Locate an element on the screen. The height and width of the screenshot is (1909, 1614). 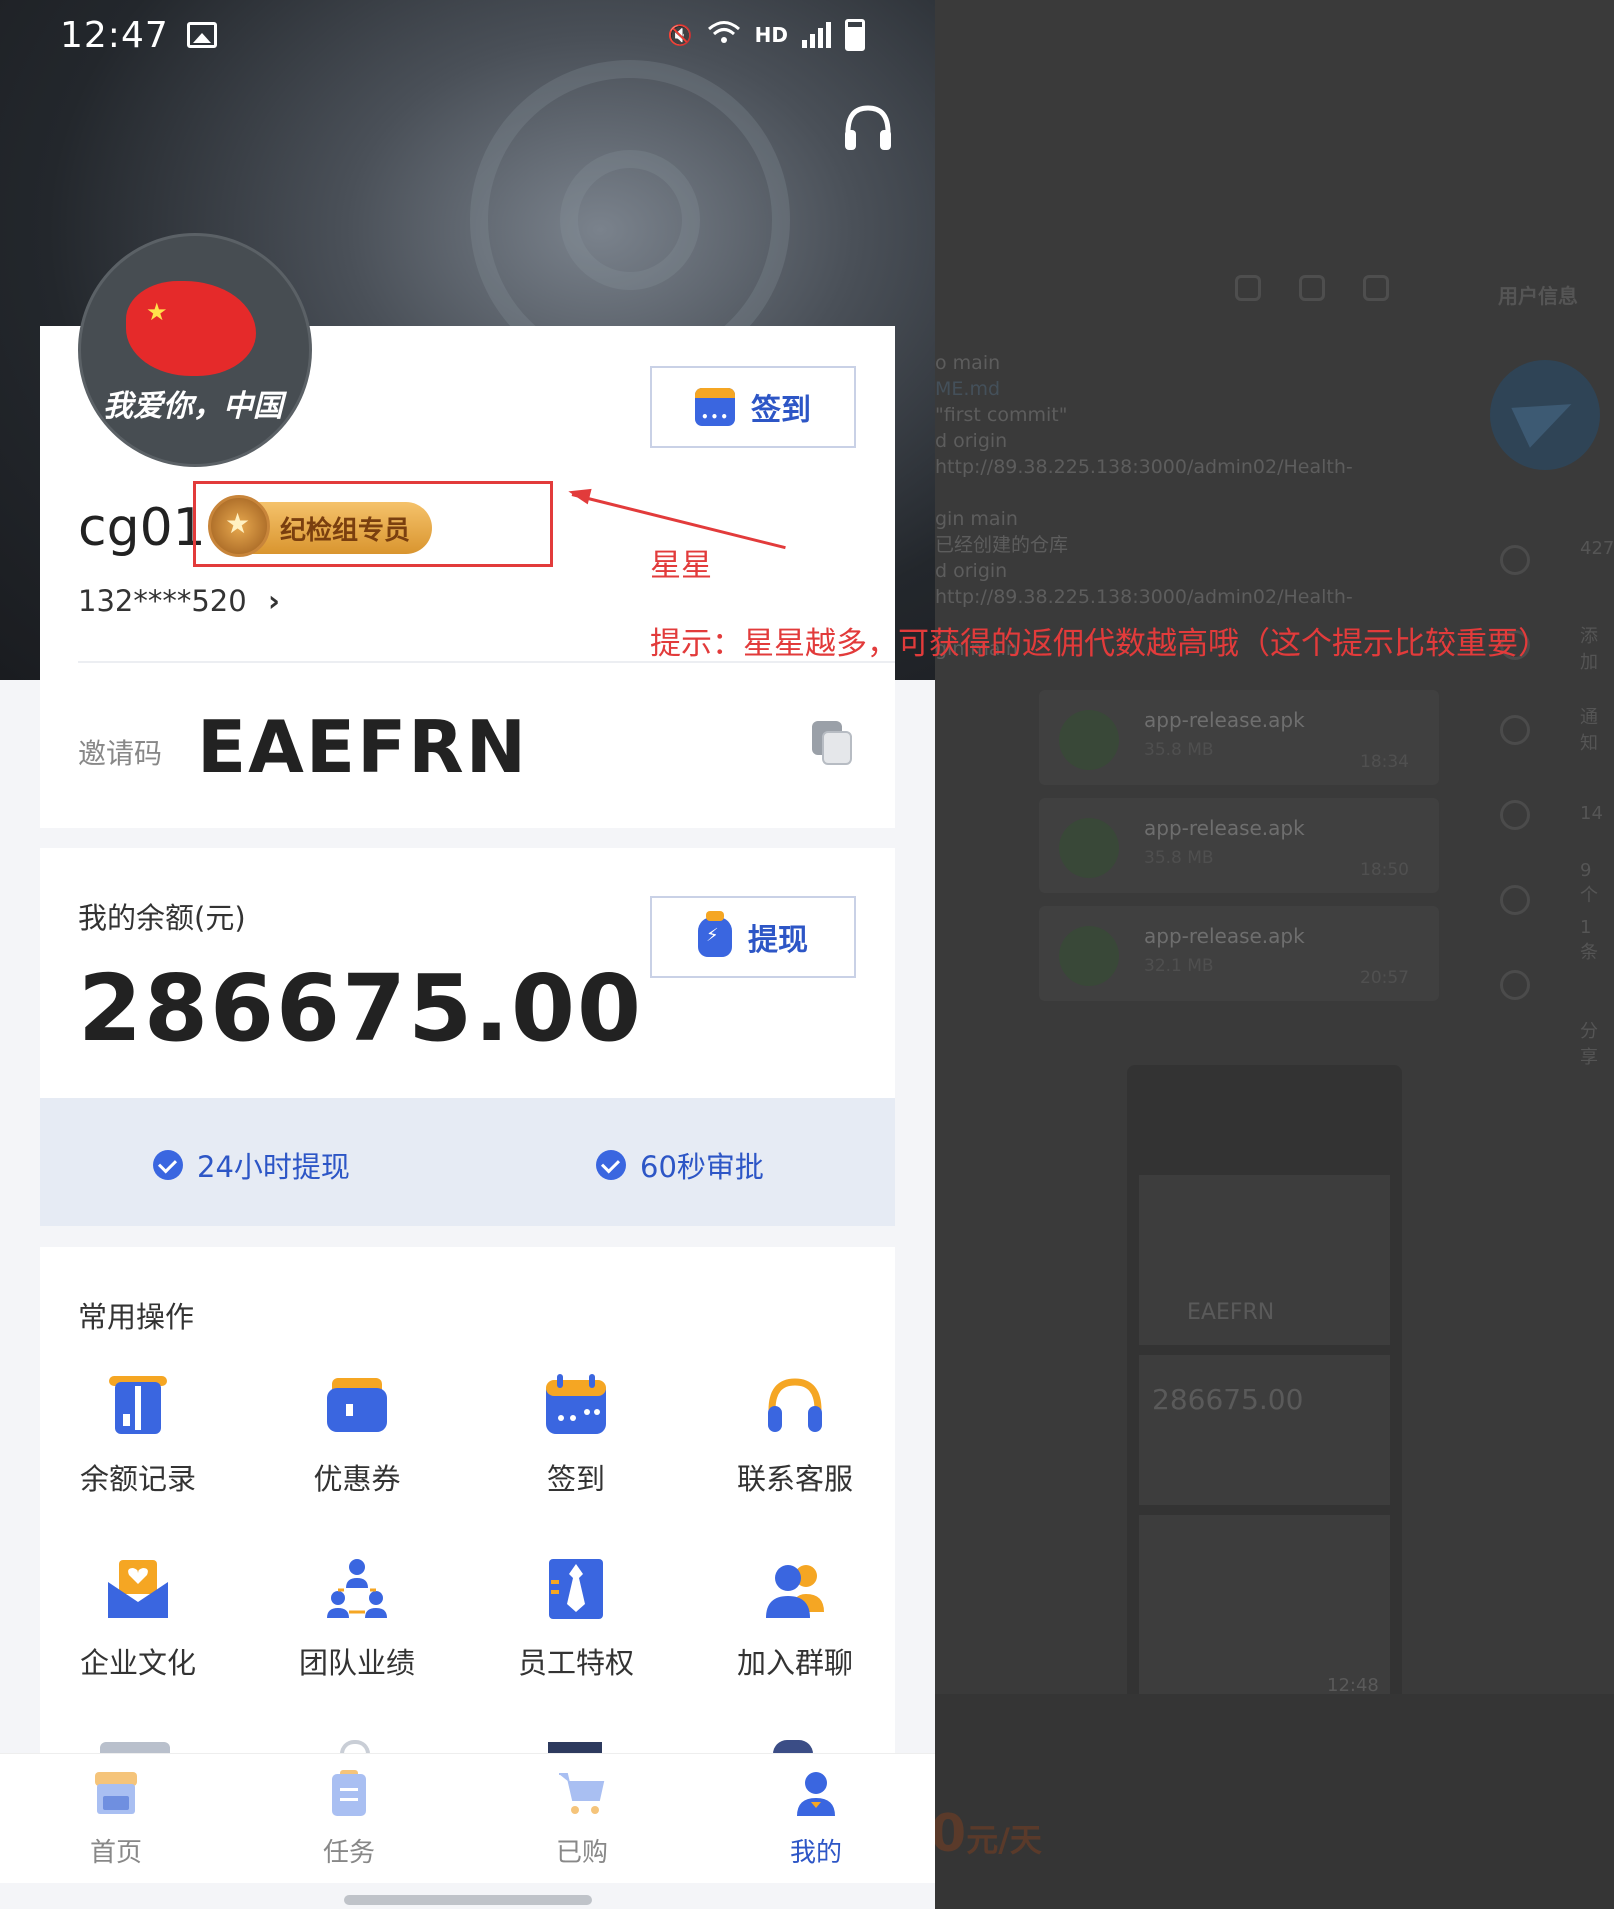
search-icon is located at coordinates (1248, 288).